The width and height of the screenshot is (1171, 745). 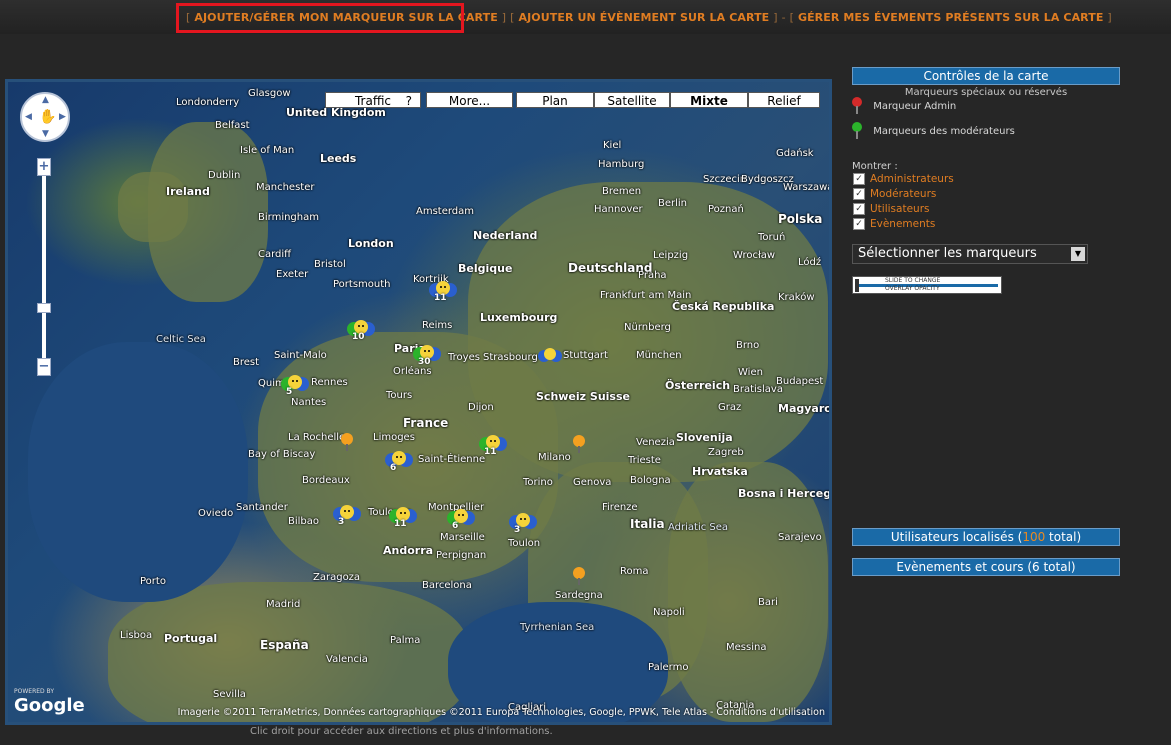 I want to click on users-prefix: Utilisateurs localisés (, so click(x=956, y=537).